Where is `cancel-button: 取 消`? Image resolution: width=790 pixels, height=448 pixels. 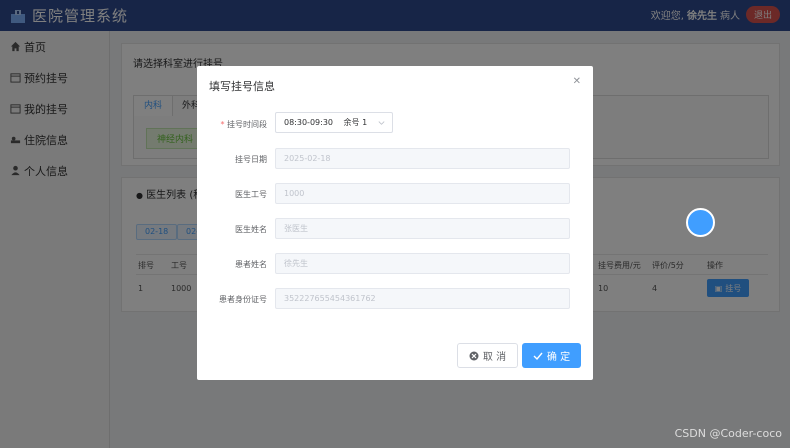 cancel-button: 取 消 is located at coordinates (487, 355).